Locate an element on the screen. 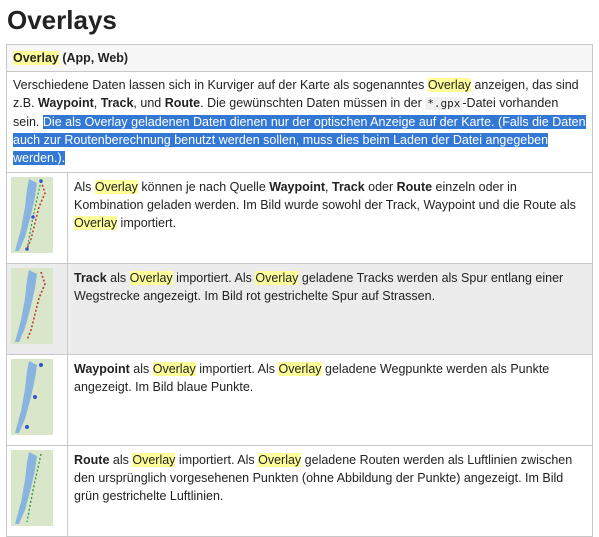 The width and height of the screenshot is (599, 537). table-header-cell: Overlay (App, Web) is located at coordinates (299, 58).